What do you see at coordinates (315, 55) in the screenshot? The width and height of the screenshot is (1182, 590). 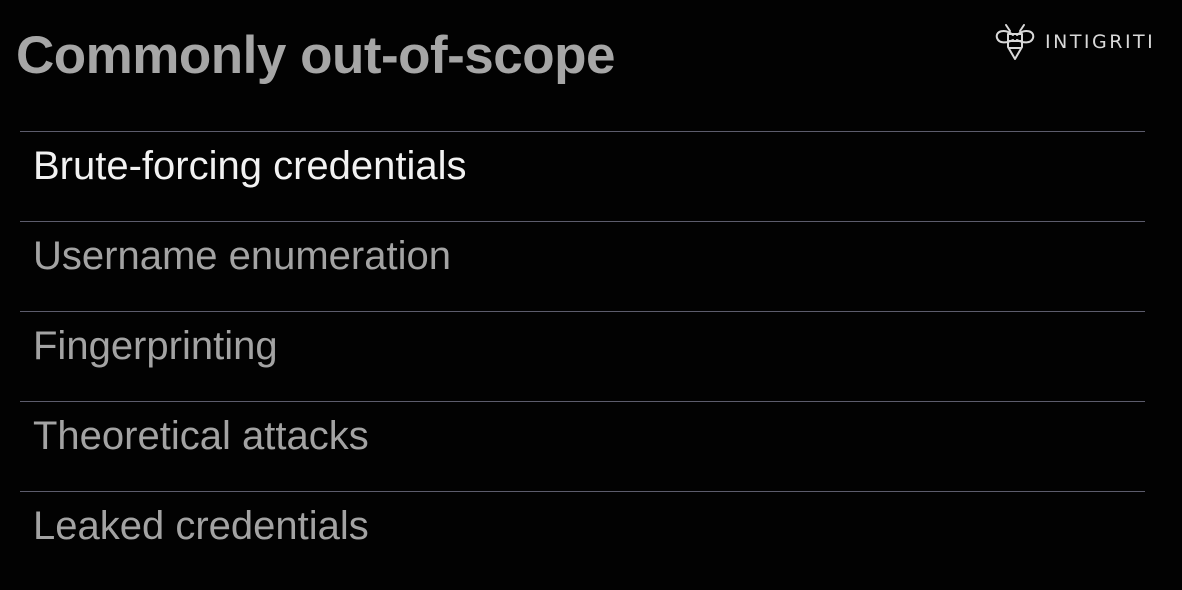 I see `slide-title: Commonly out-of-scope` at bounding box center [315, 55].